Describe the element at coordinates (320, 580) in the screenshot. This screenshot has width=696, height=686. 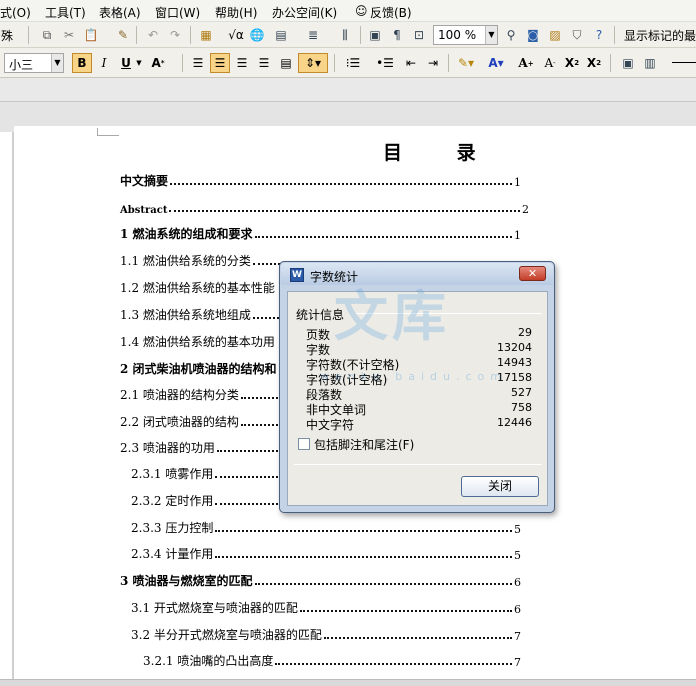
I see `toc-row: 3 喷油器与燃烧室的匹配 6` at that location.